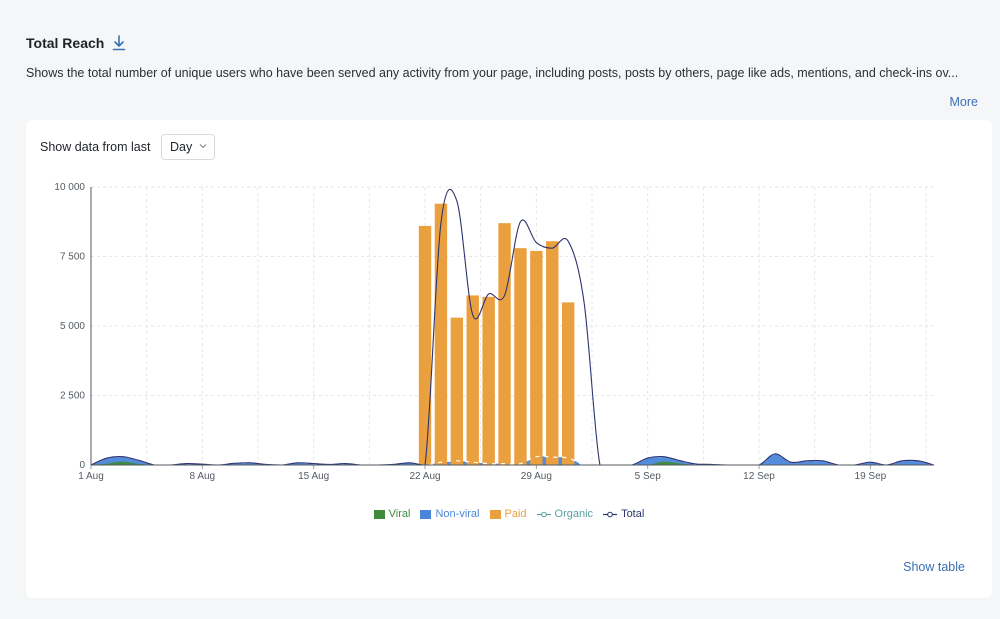  I want to click on area-nonviral, so click(512, 459).